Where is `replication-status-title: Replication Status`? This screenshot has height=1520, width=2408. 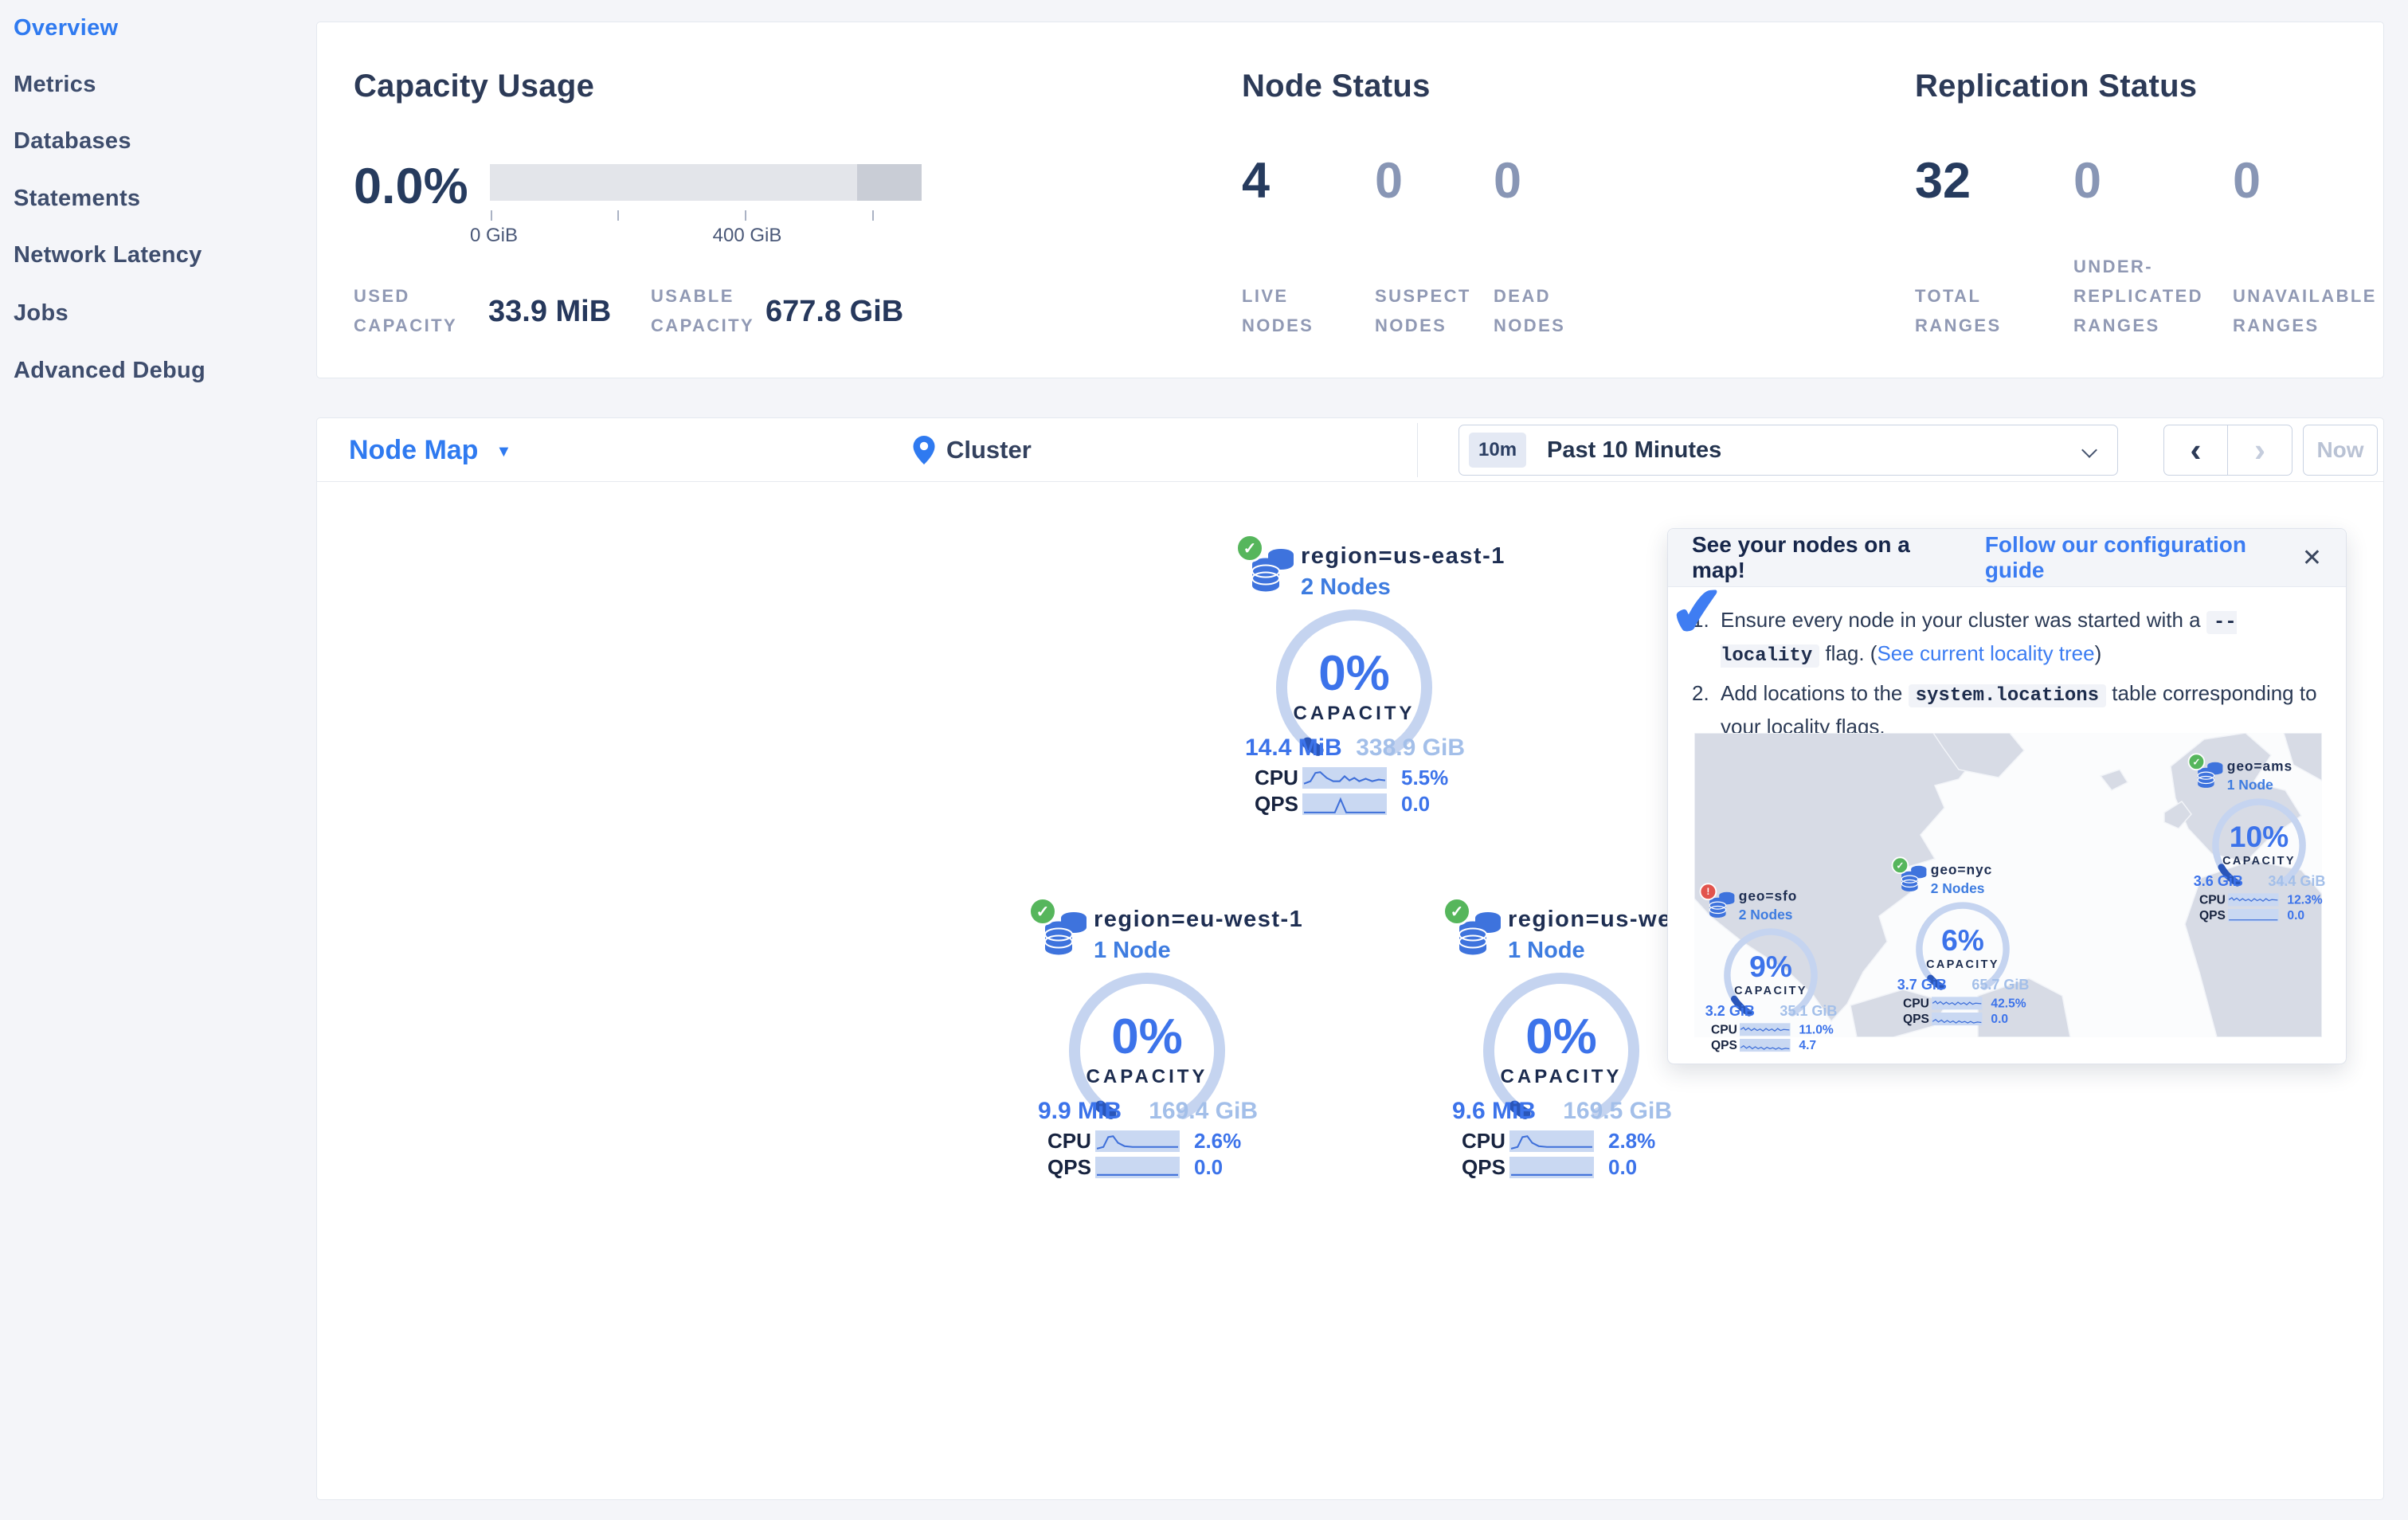 replication-status-title: Replication Status is located at coordinates (2056, 86).